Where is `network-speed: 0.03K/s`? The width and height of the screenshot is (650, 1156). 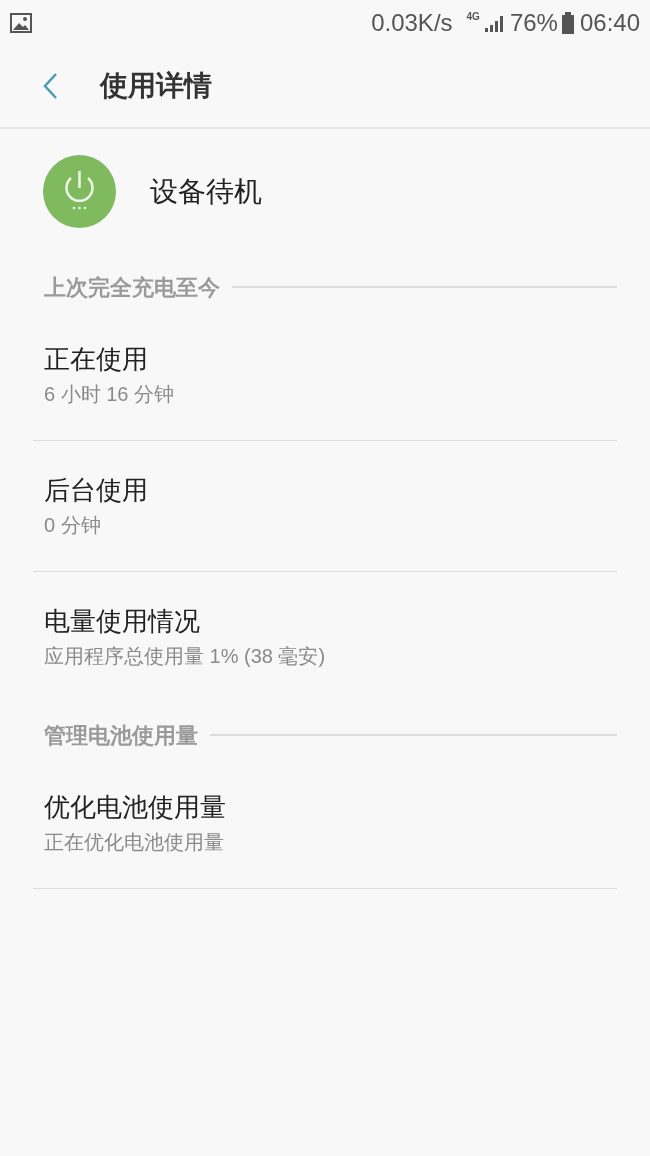 network-speed: 0.03K/s is located at coordinates (412, 22).